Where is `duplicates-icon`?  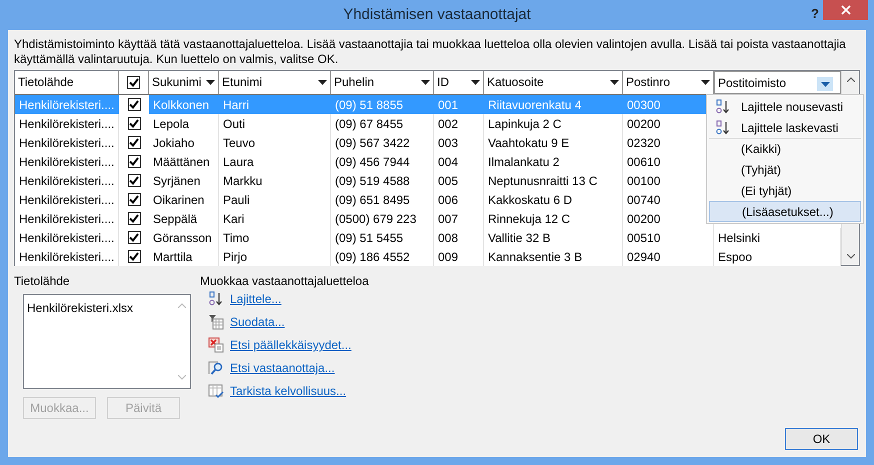
duplicates-icon is located at coordinates (216, 345).